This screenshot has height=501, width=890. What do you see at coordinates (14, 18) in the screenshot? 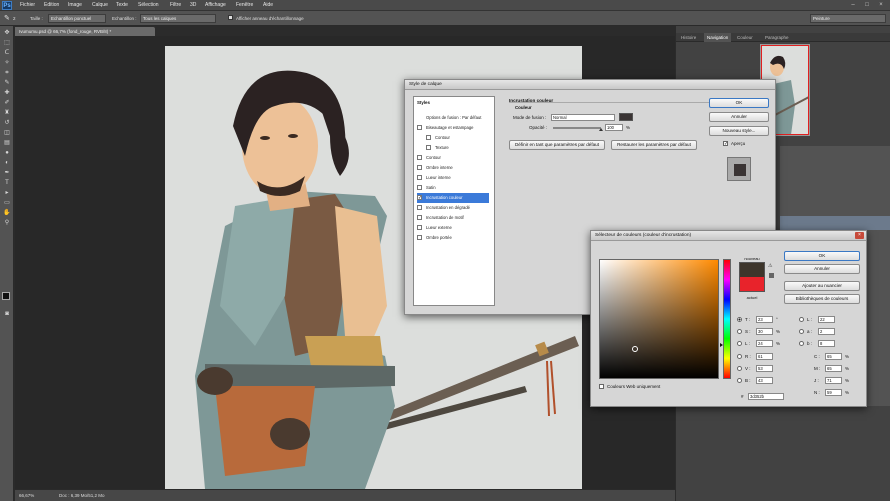
I see `tool-preset-value: 2` at bounding box center [14, 18].